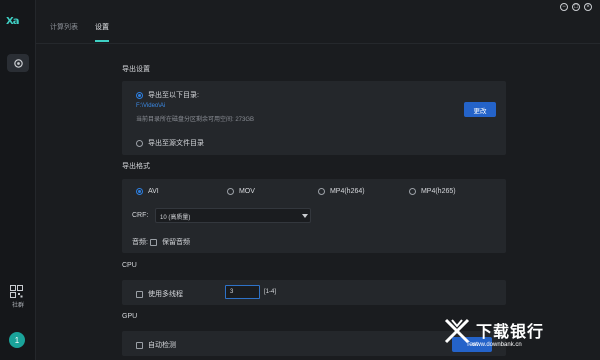 This screenshot has height=360, width=600. Describe the element at coordinates (175, 143) in the screenshot. I see `export-source-label: 导出至源文件目录` at that location.